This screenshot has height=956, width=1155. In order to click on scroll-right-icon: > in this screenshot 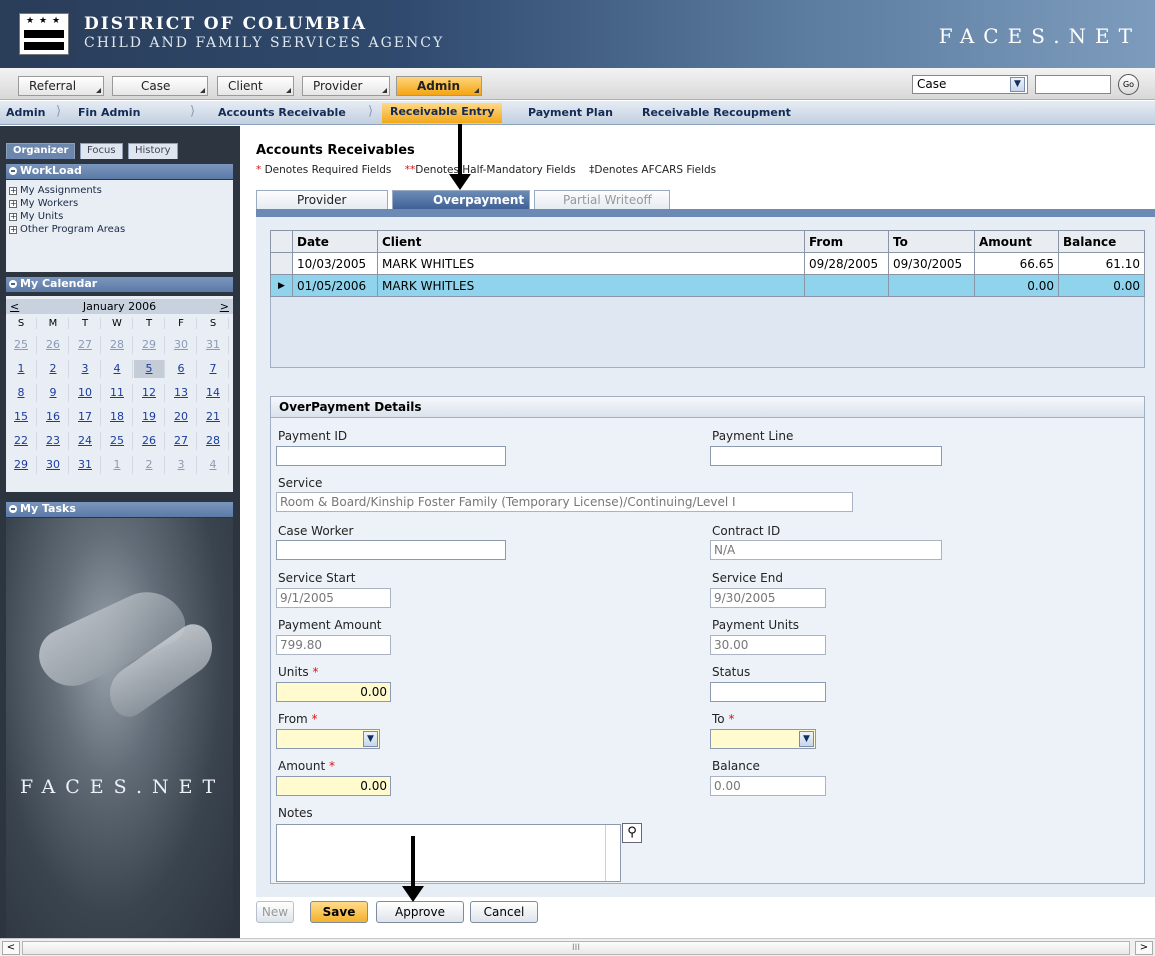, I will do `click(1144, 948)`.